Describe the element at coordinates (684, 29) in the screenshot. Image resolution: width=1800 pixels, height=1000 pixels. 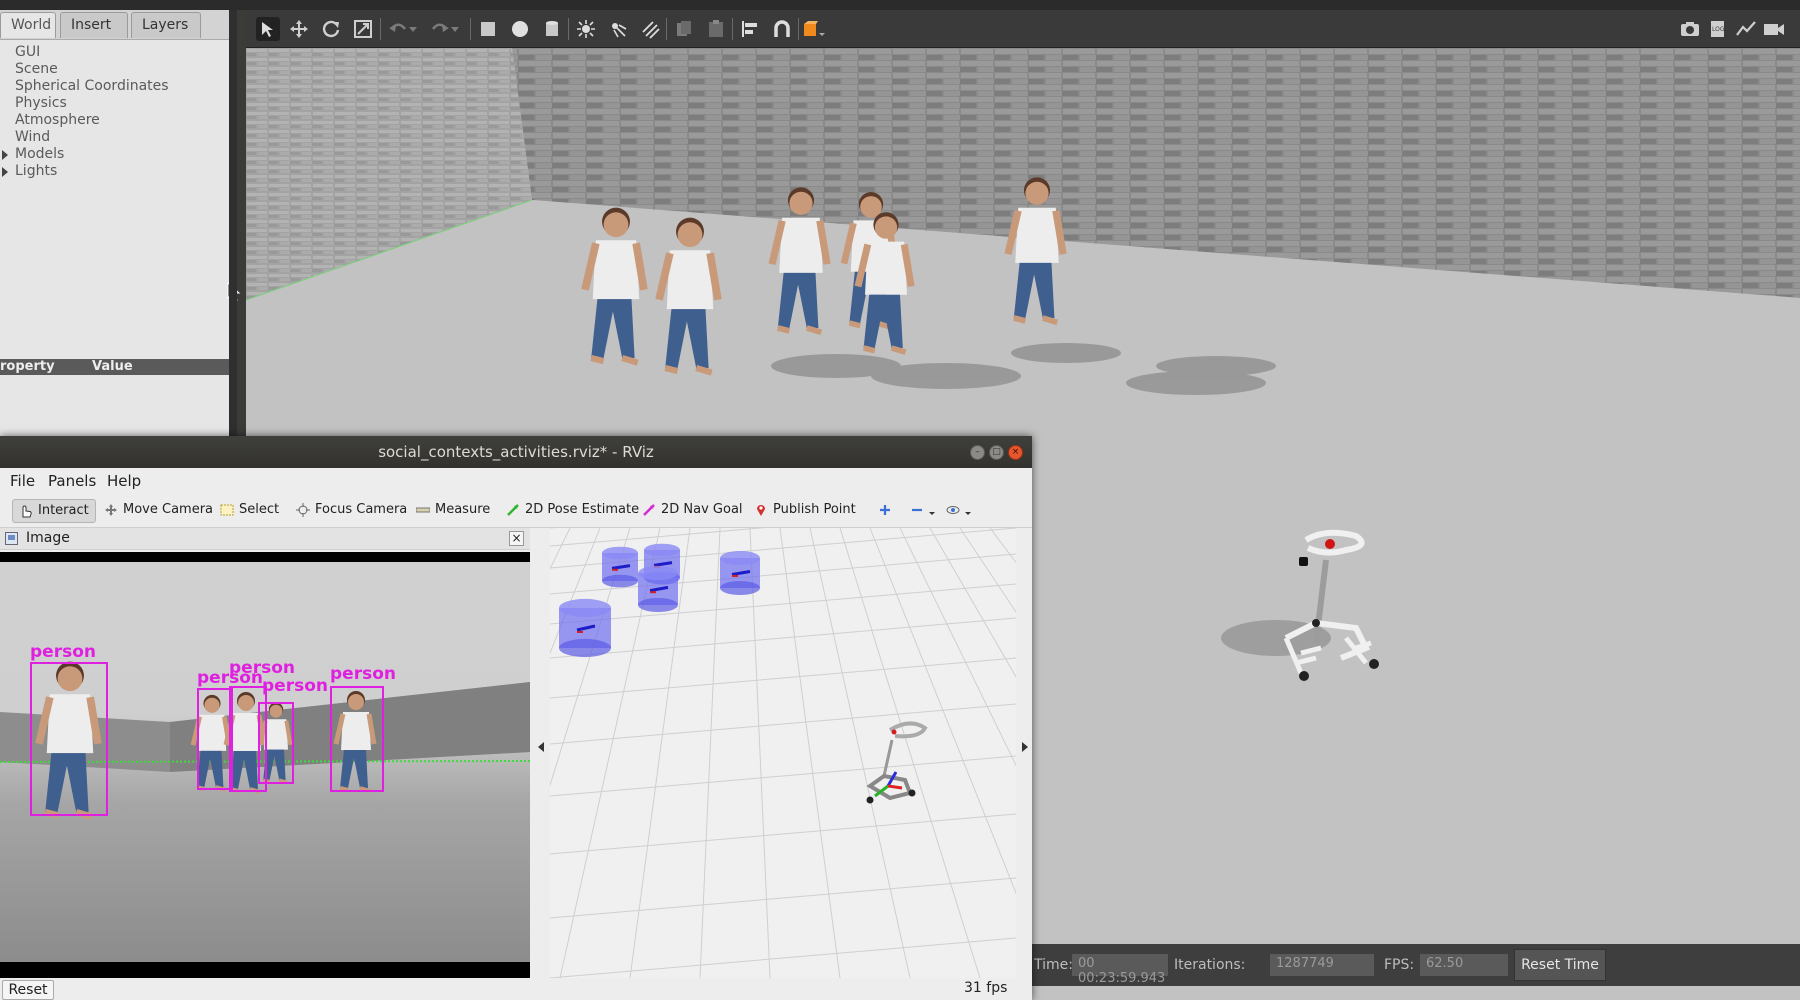
I see `copy-icon` at that location.